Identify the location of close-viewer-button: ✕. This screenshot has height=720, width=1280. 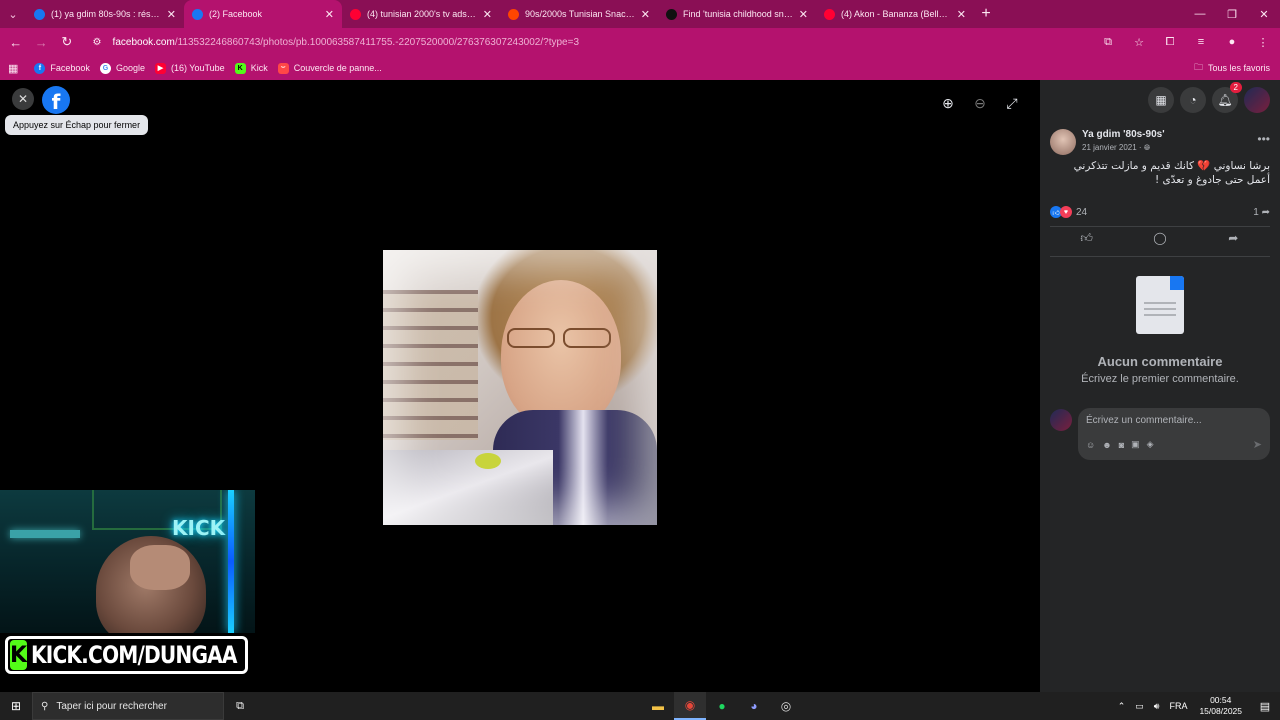
(23, 99).